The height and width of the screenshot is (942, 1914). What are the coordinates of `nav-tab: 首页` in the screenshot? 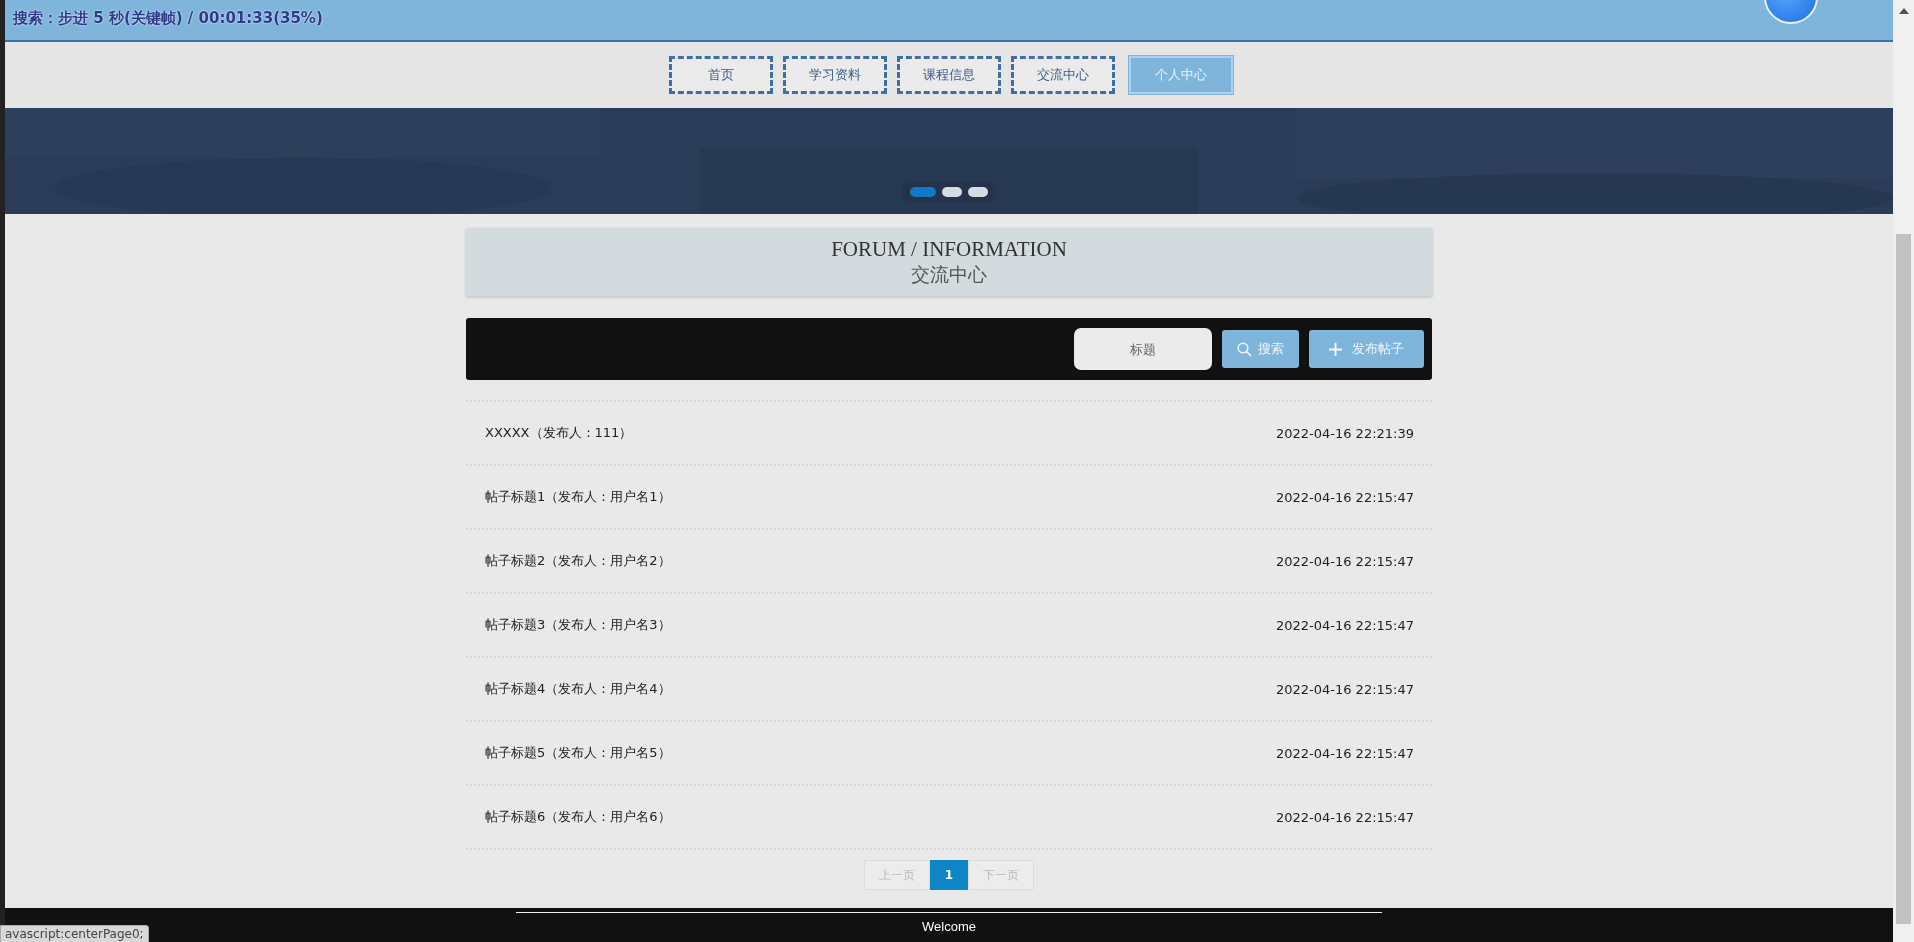 It's located at (721, 75).